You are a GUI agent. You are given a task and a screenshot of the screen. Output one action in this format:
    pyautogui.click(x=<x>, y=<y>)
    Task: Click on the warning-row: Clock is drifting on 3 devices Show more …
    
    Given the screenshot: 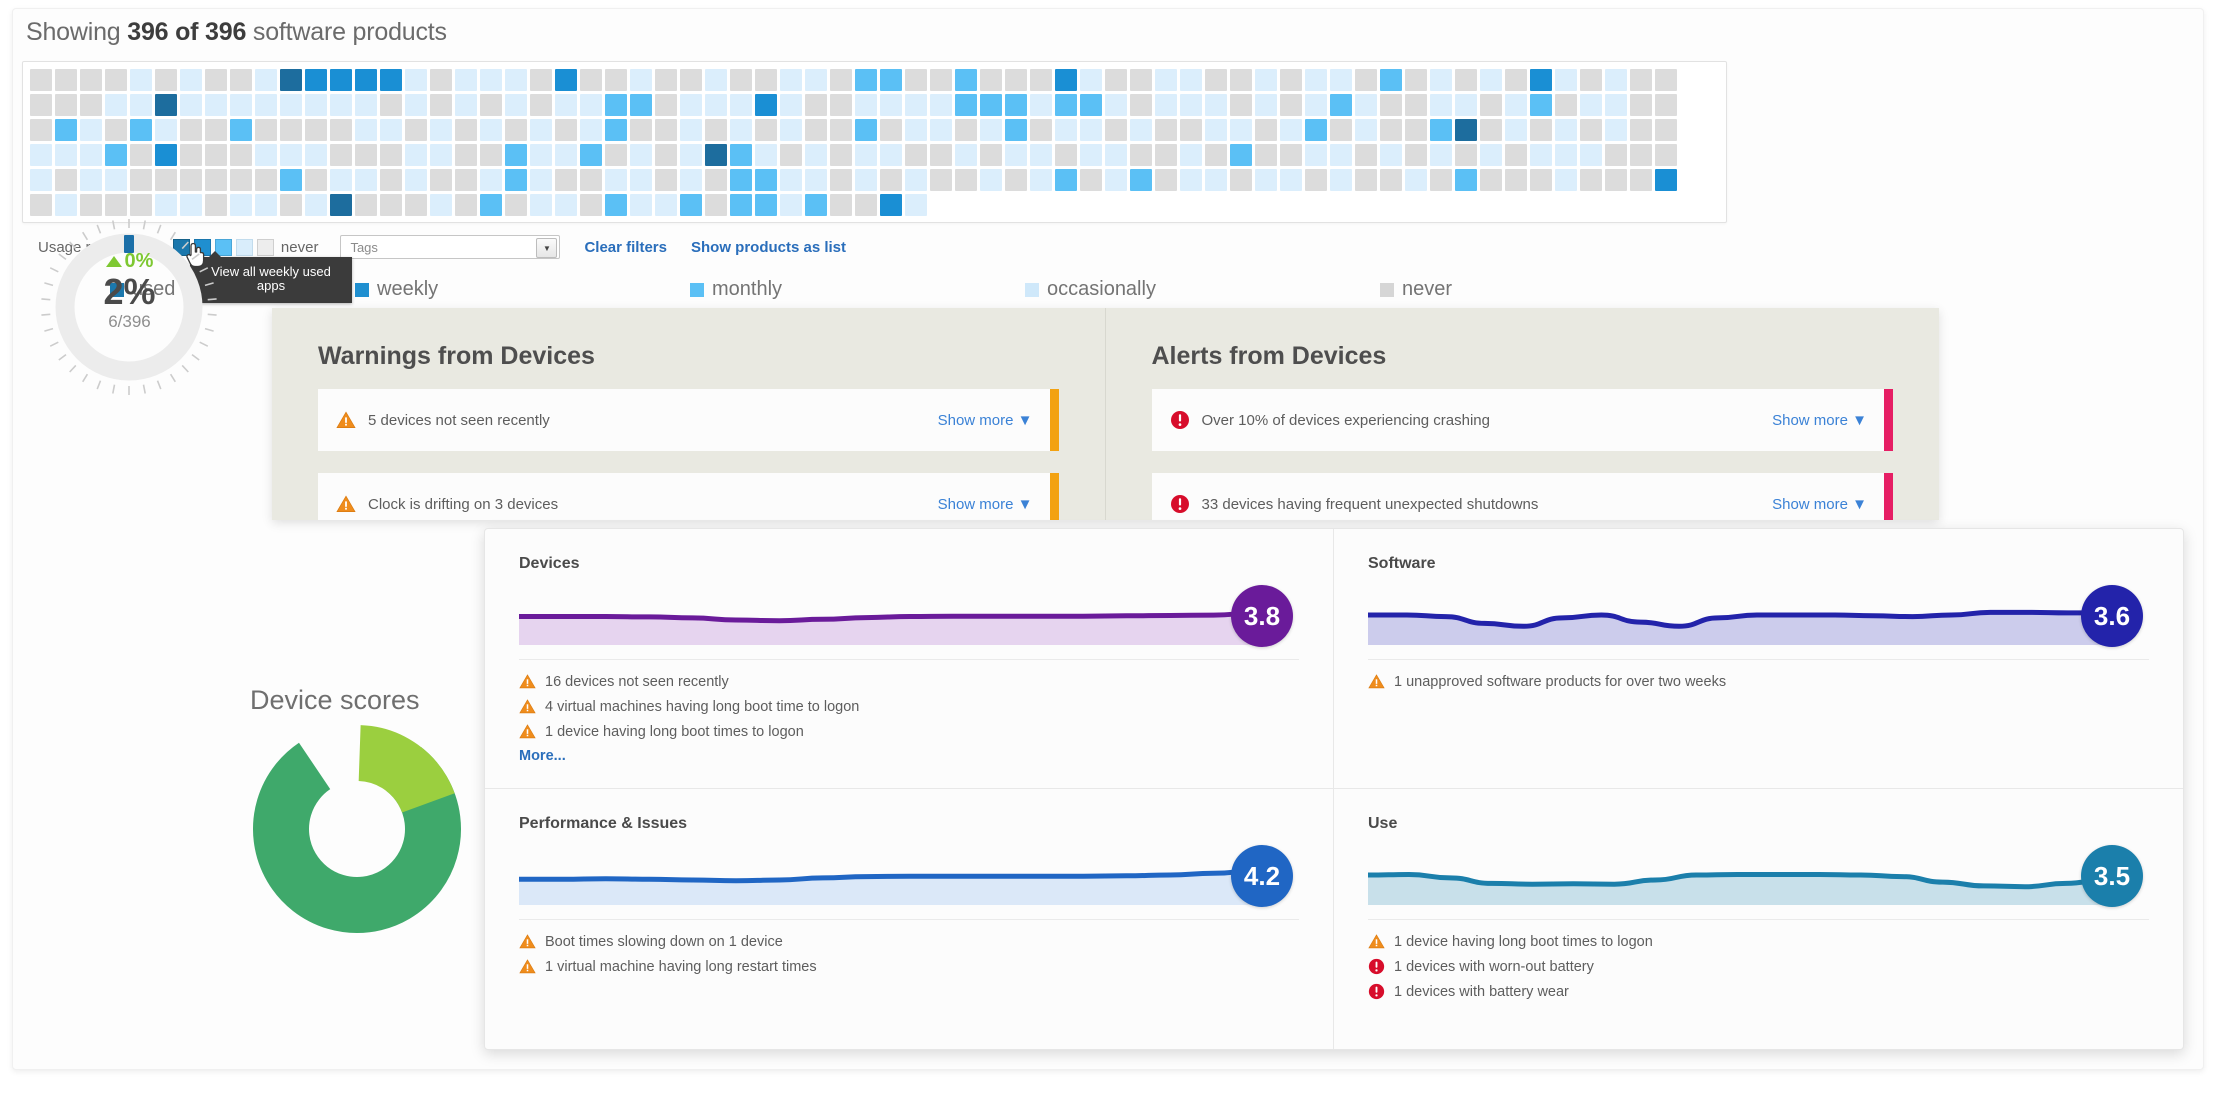 What is the action you would take?
    pyautogui.click(x=688, y=496)
    